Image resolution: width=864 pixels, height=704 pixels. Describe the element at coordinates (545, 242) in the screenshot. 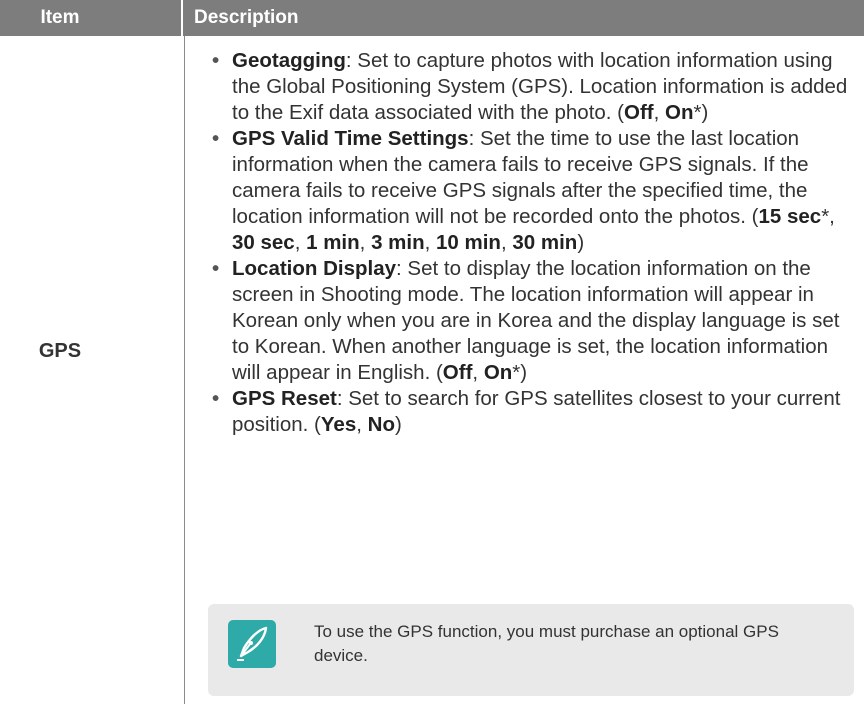

I see `option: 30 min` at that location.